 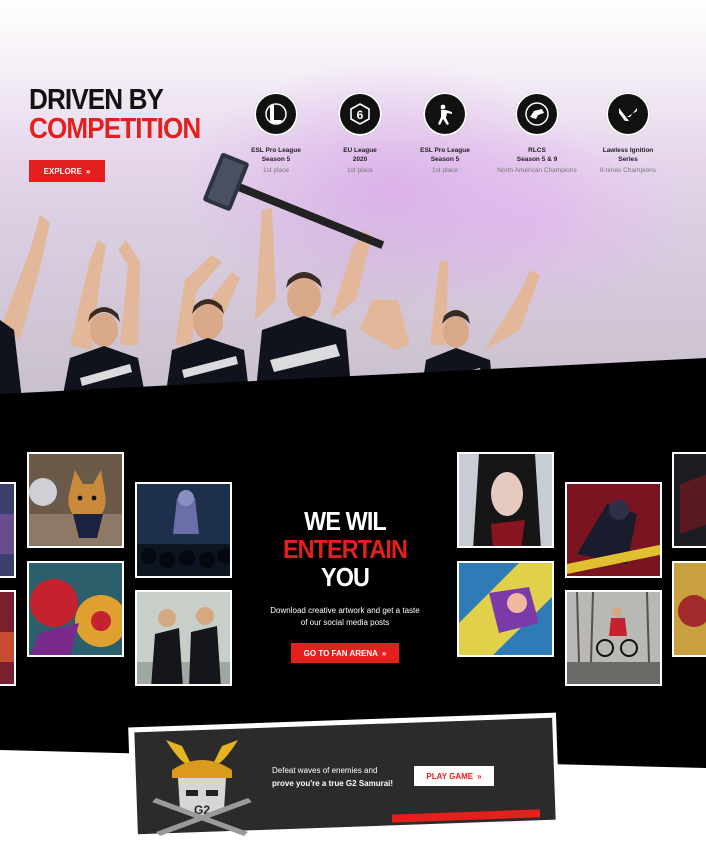 What do you see at coordinates (345, 622) in the screenshot?
I see `entertain-desc-line2: of our social media posts` at bounding box center [345, 622].